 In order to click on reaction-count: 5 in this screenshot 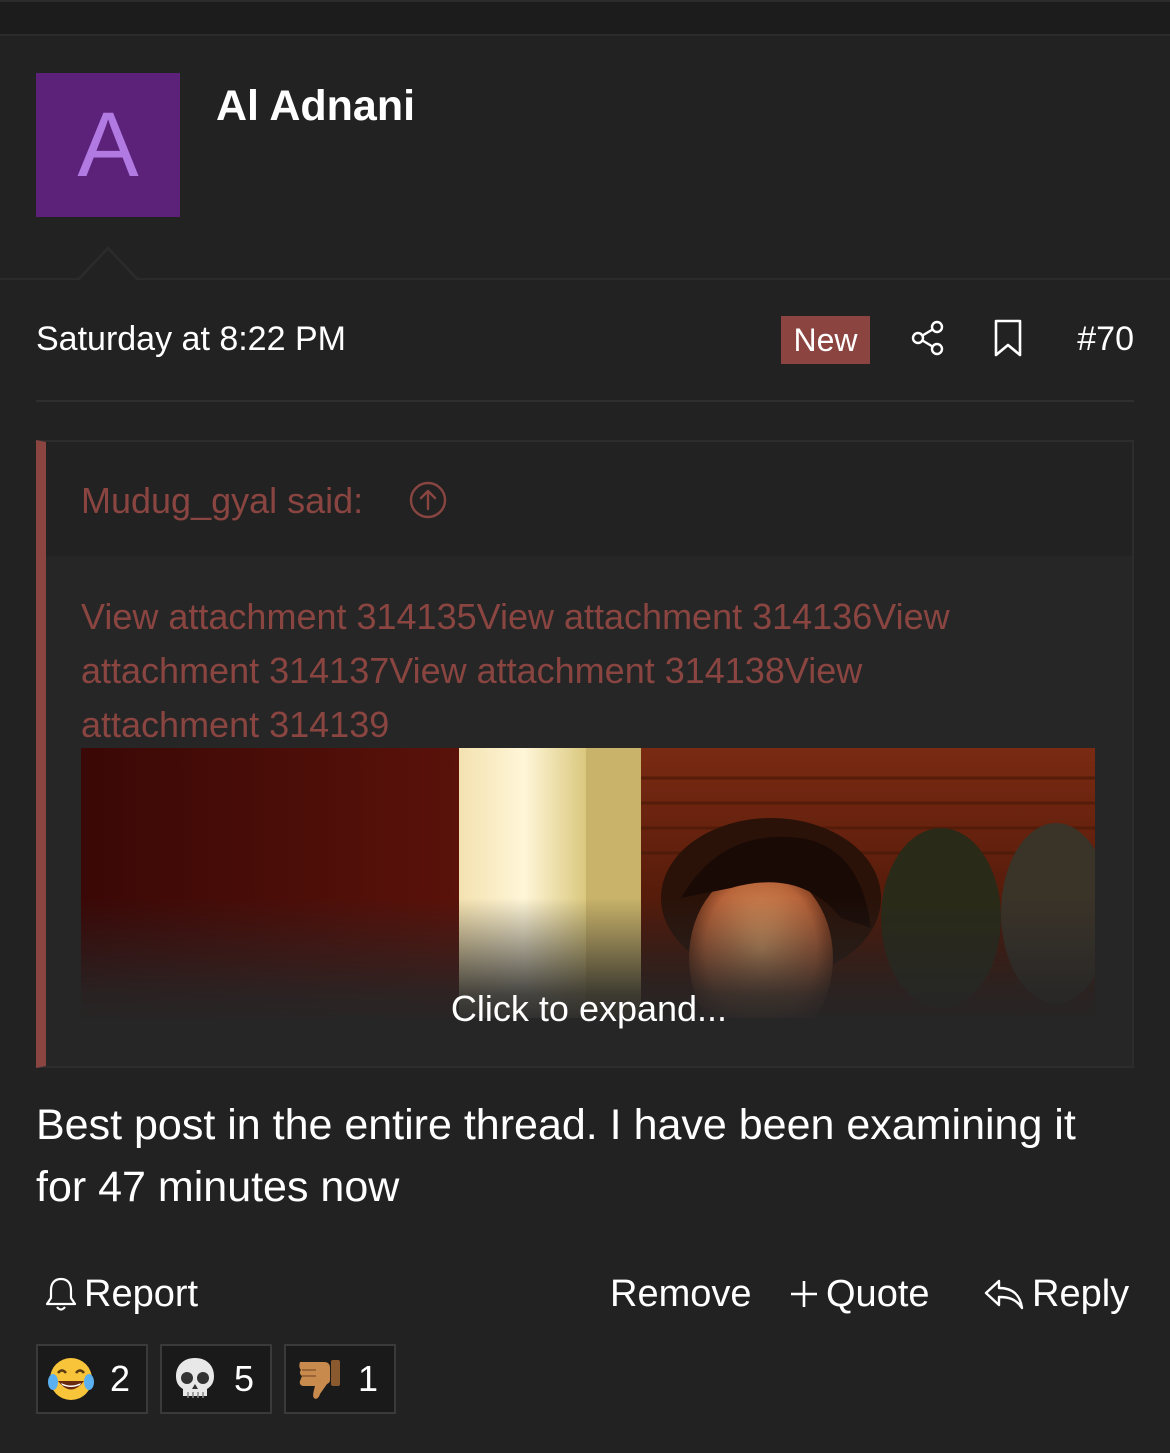, I will do `click(244, 1378)`.